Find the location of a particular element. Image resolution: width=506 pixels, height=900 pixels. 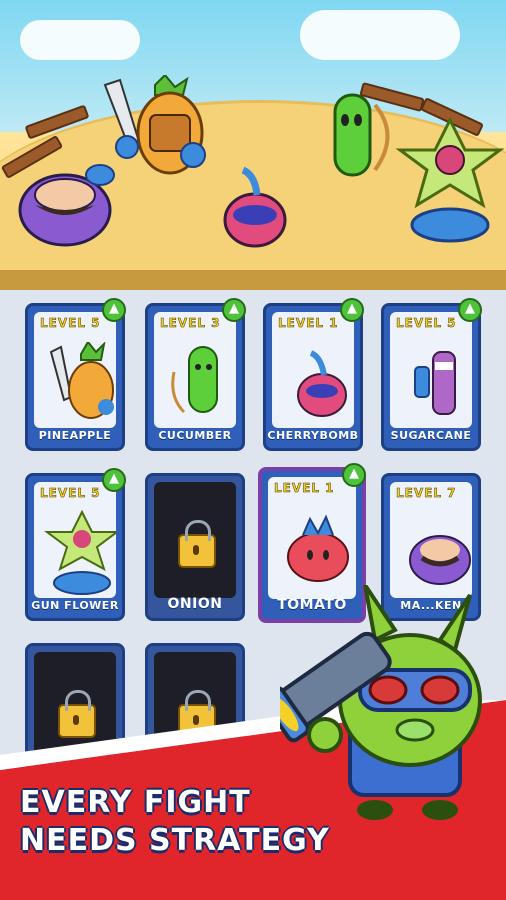

pineapple-warrior-character is located at coordinates (154, 125).